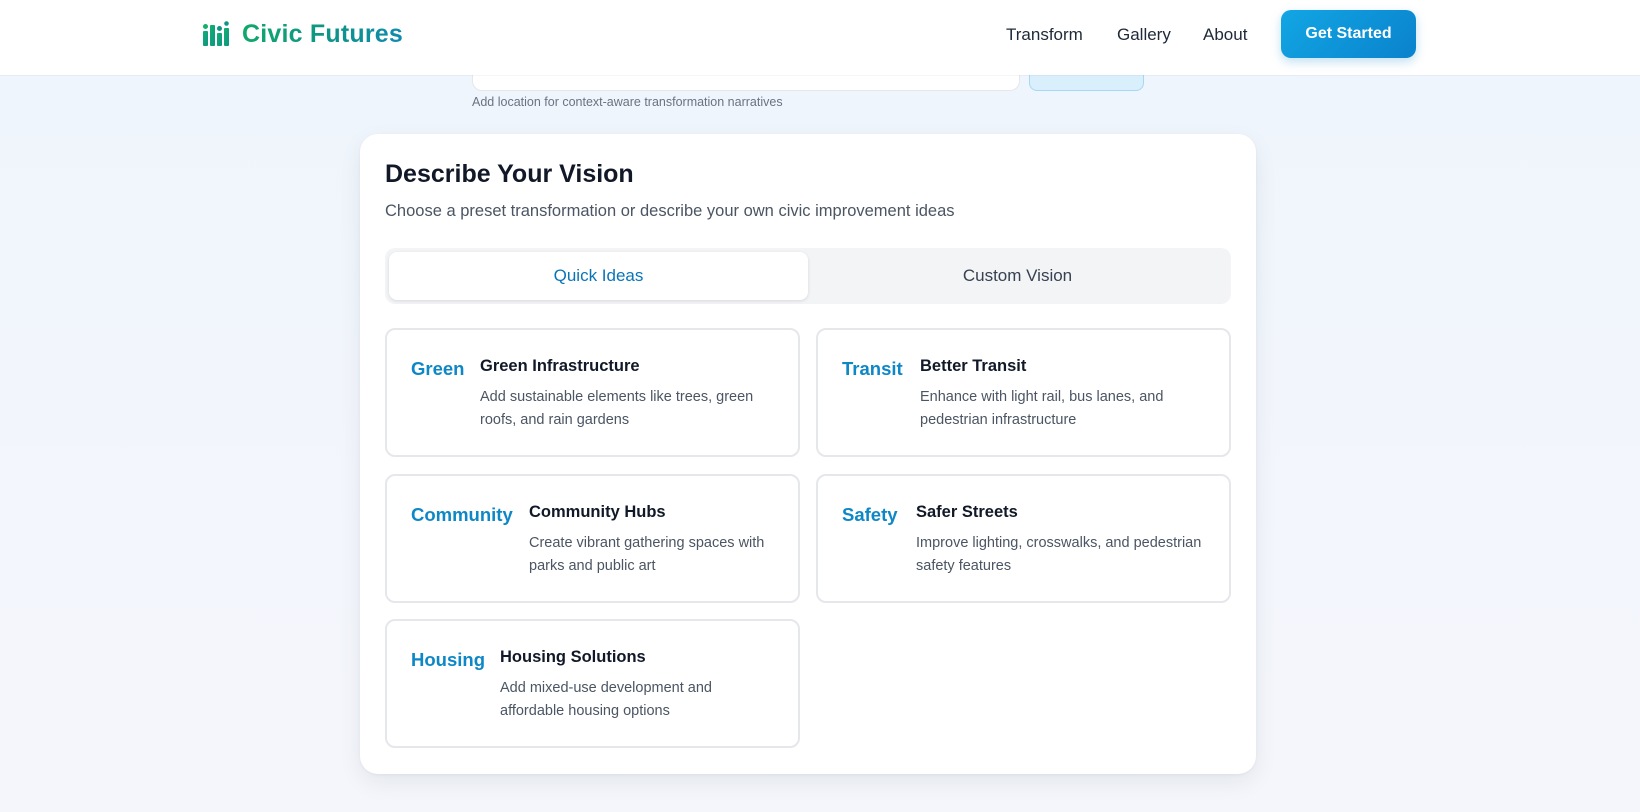 The width and height of the screenshot is (1640, 812). I want to click on nav-about: About, so click(1225, 35).